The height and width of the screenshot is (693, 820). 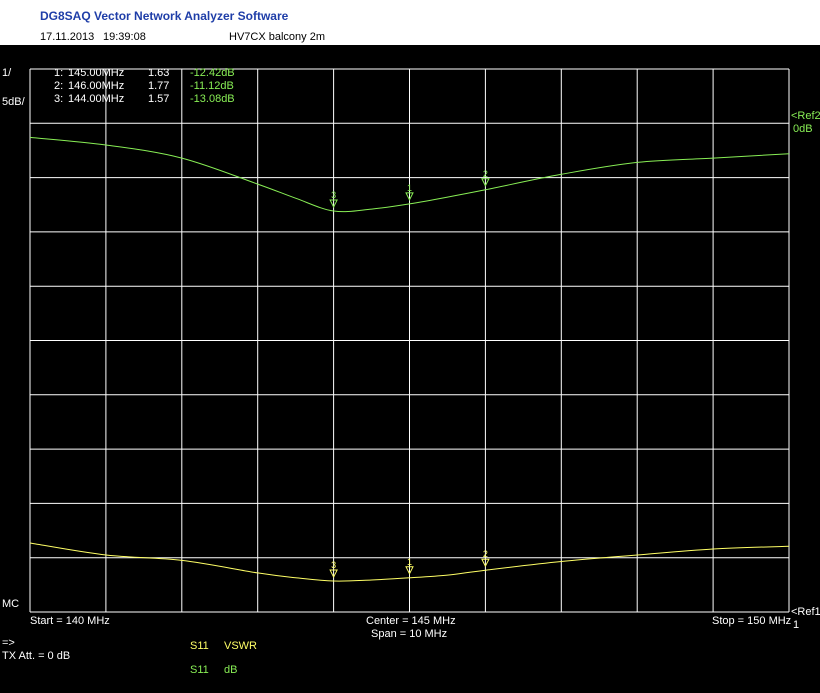 I want to click on marker-vswr: 1.63, so click(x=159, y=73).